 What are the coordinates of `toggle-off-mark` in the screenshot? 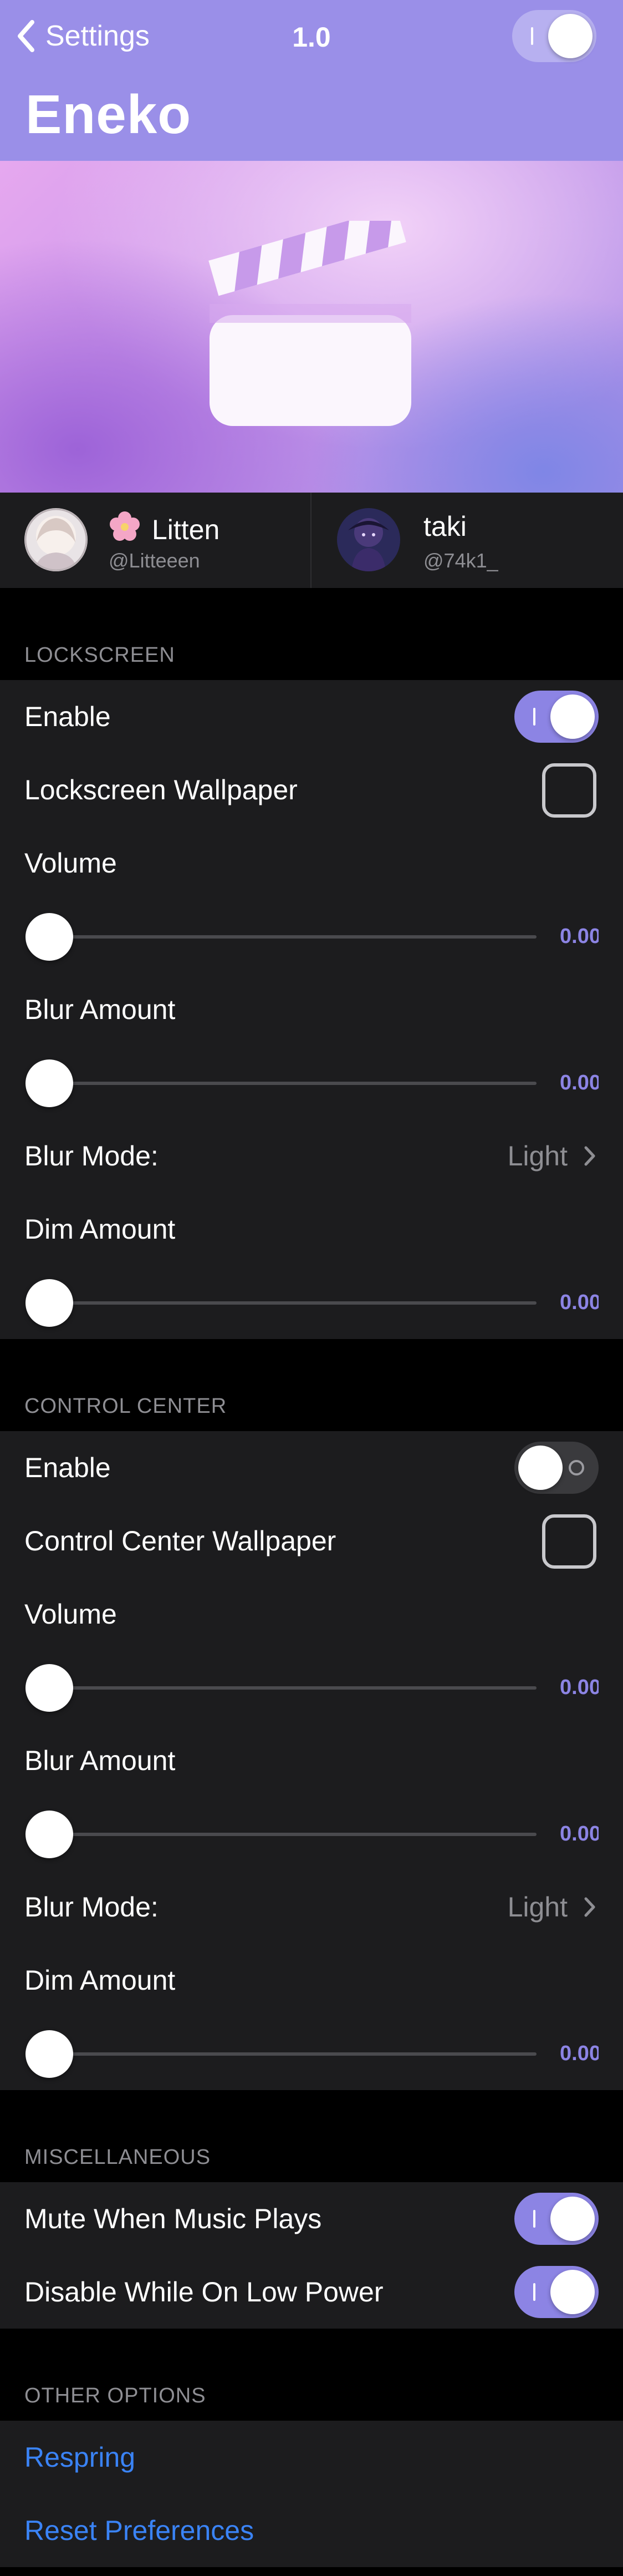 It's located at (576, 1467).